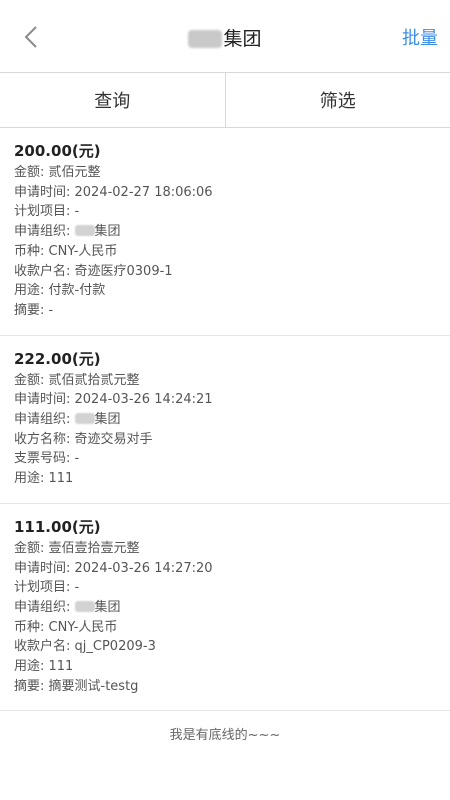  Describe the element at coordinates (420, 39) in the screenshot. I see `batch-button: 批量` at that location.